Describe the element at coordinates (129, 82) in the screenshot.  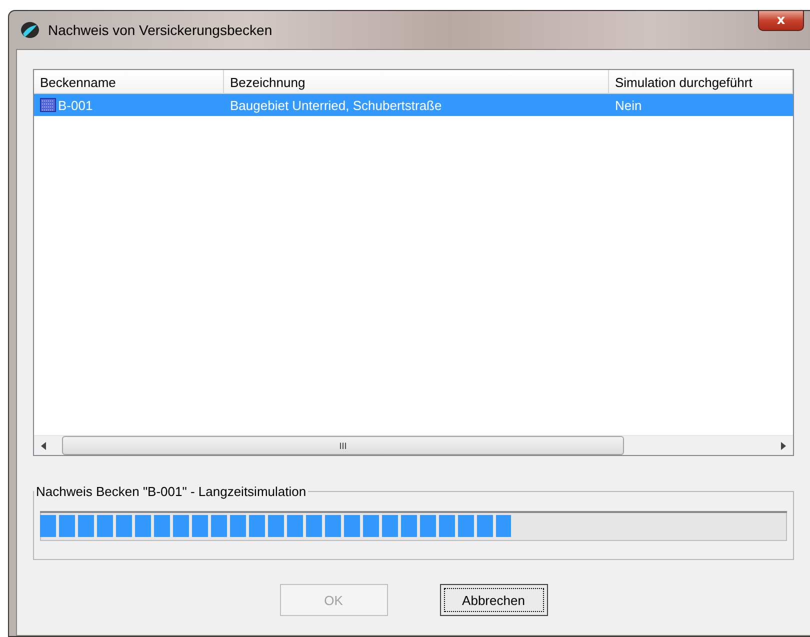
I see `column-header: Beckenname` at that location.